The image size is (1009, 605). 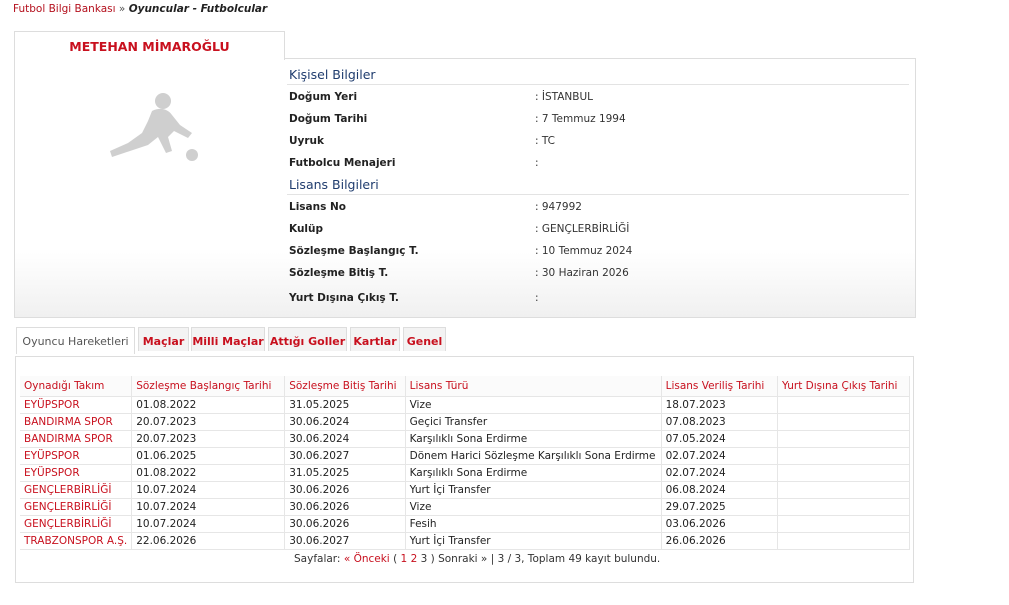 I want to click on cell-license-date: 07.05.2024, so click(x=720, y=439).